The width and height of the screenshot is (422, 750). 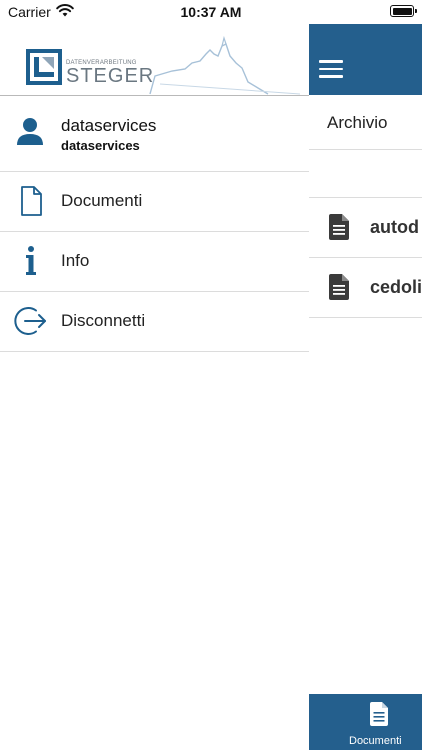 I want to click on menu-item-disconnetti: Disconnetti, so click(x=154, y=322).